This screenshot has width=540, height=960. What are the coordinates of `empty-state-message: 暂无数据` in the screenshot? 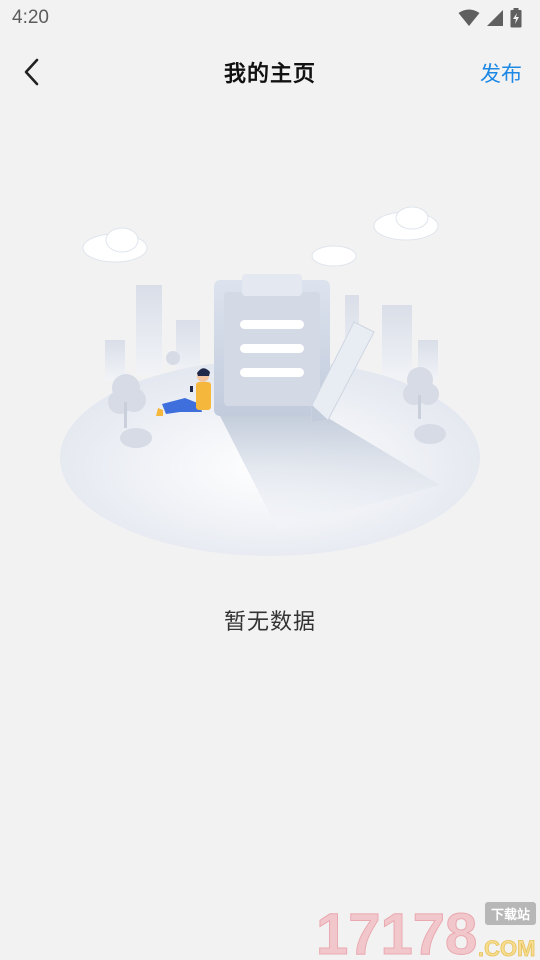 It's located at (269, 622).